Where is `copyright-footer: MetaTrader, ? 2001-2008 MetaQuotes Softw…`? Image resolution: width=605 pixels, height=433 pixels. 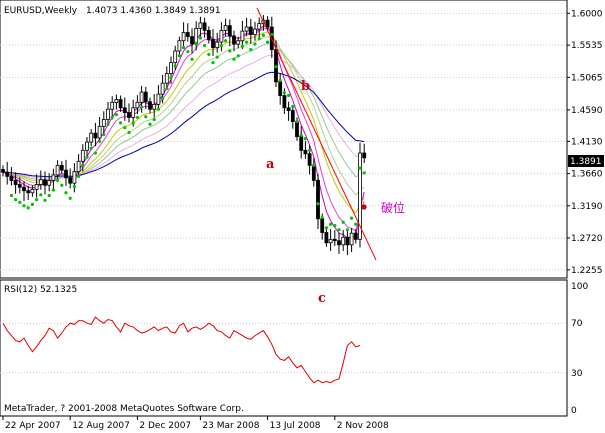 copyright-footer: MetaTrader, ? 2001-2008 MetaQuotes Softw… is located at coordinates (124, 409).